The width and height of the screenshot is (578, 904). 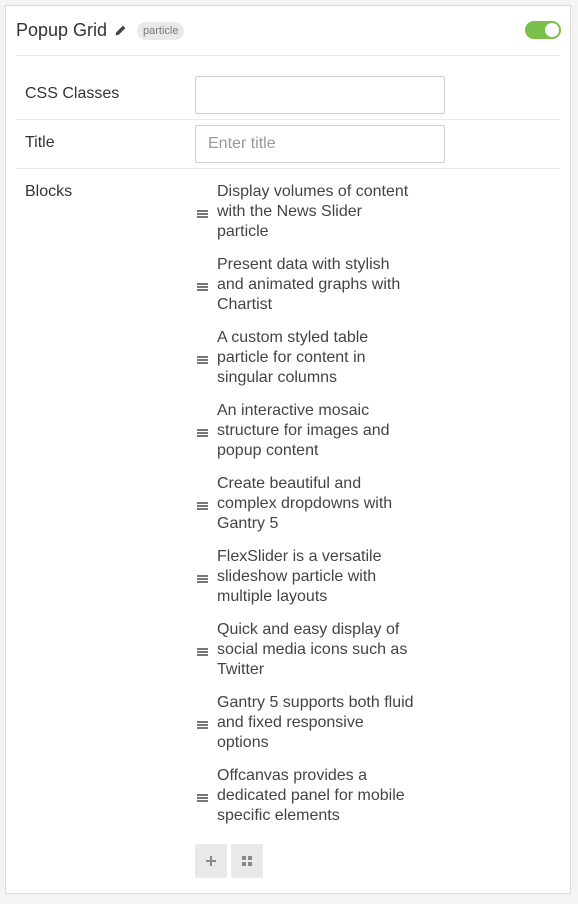 I want to click on enabled-toggle, so click(x=543, y=30).